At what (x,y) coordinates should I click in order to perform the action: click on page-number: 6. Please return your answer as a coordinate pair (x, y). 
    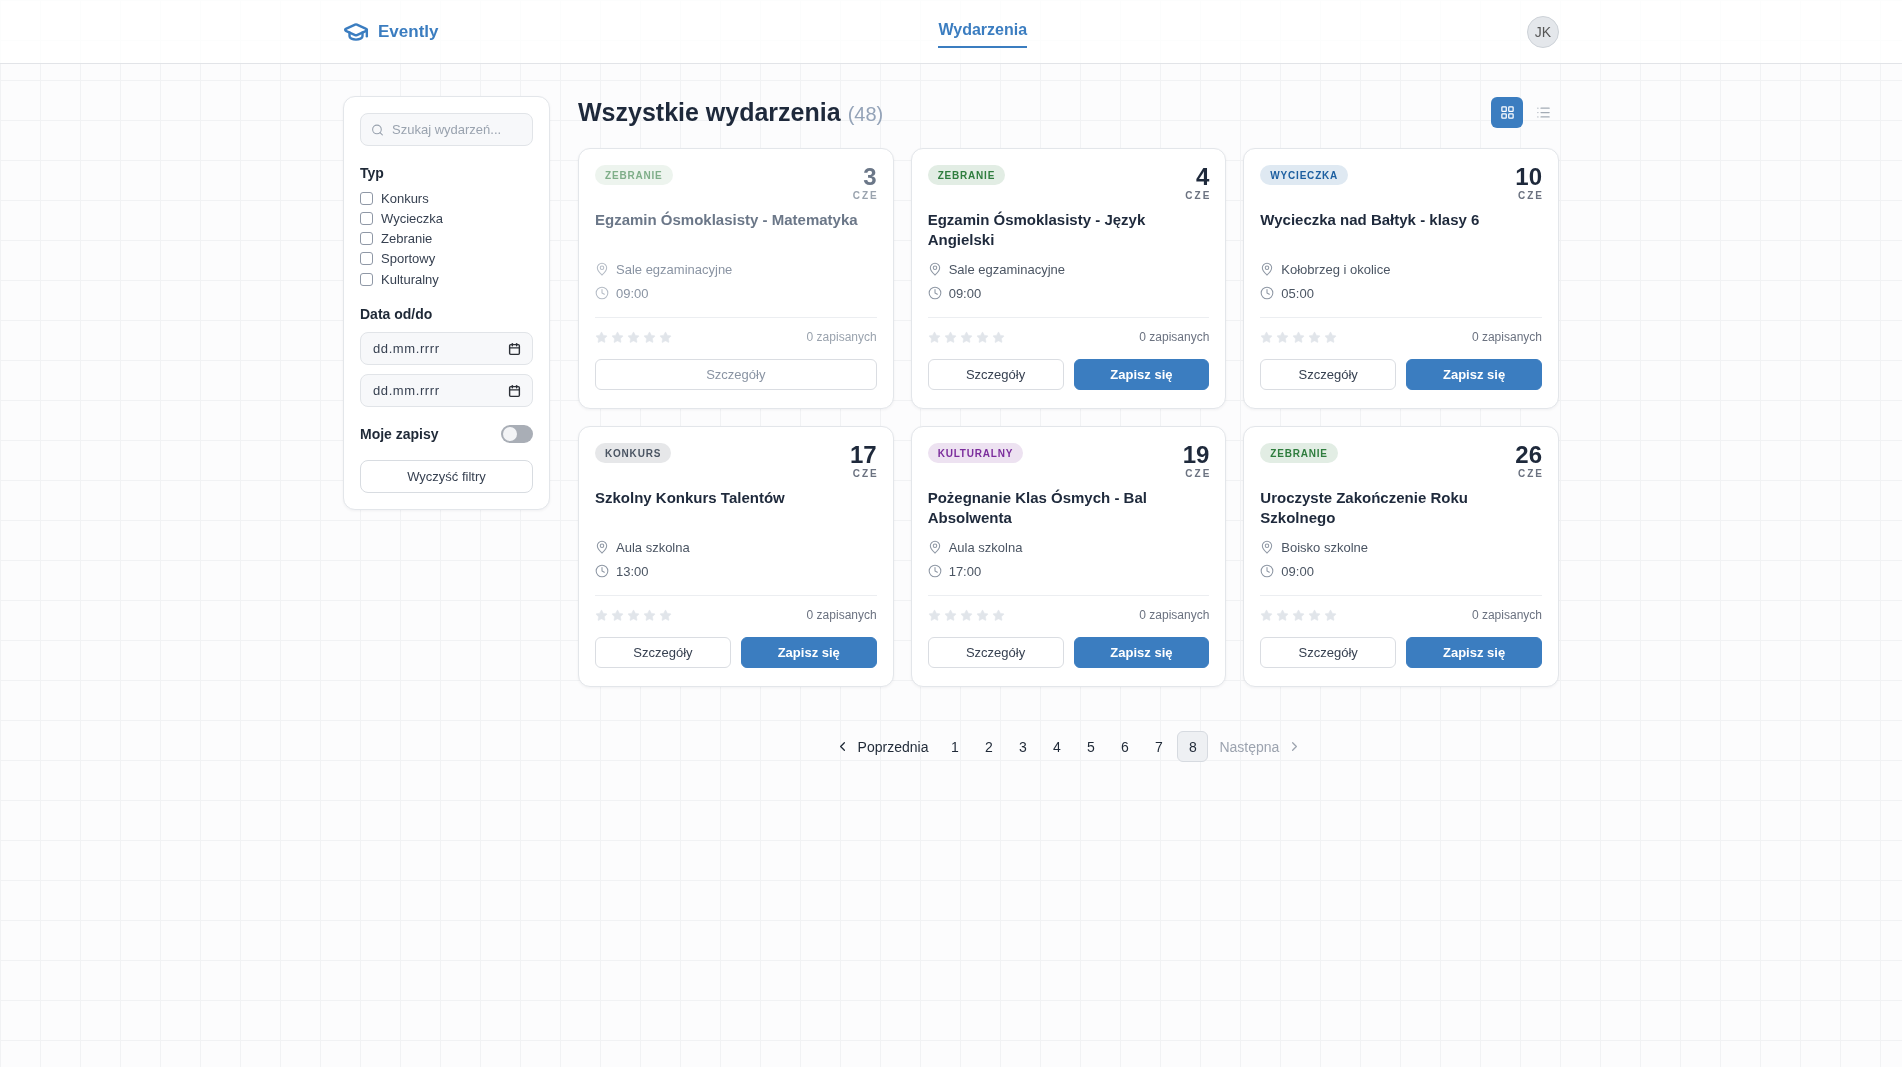
    Looking at the image, I should click on (1125, 746).